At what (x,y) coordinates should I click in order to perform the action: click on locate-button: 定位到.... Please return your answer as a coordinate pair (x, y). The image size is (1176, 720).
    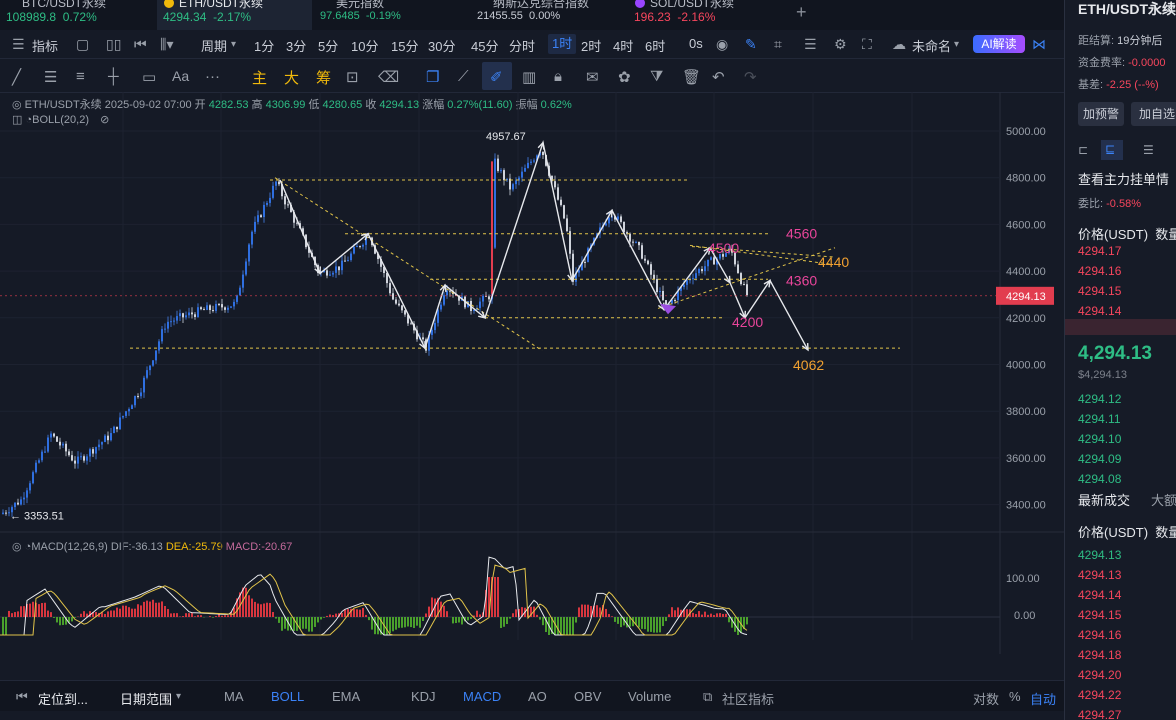
    Looking at the image, I should click on (63, 698).